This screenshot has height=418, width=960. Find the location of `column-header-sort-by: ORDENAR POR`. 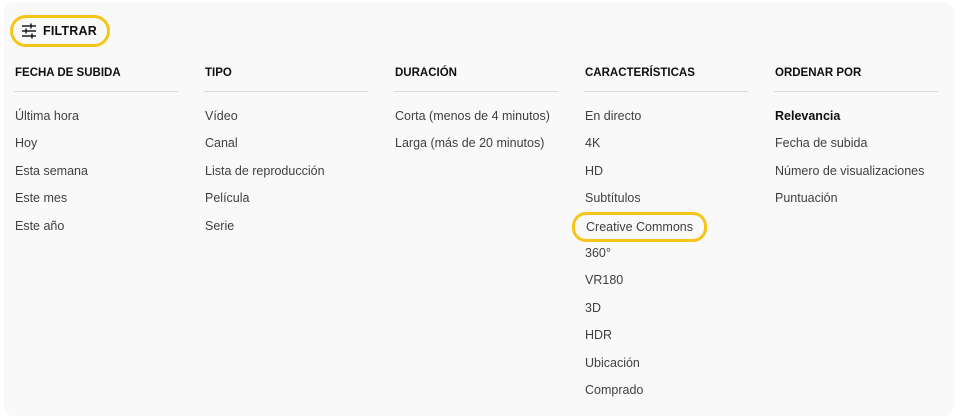

column-header-sort-by: ORDENAR POR is located at coordinates (856, 78).